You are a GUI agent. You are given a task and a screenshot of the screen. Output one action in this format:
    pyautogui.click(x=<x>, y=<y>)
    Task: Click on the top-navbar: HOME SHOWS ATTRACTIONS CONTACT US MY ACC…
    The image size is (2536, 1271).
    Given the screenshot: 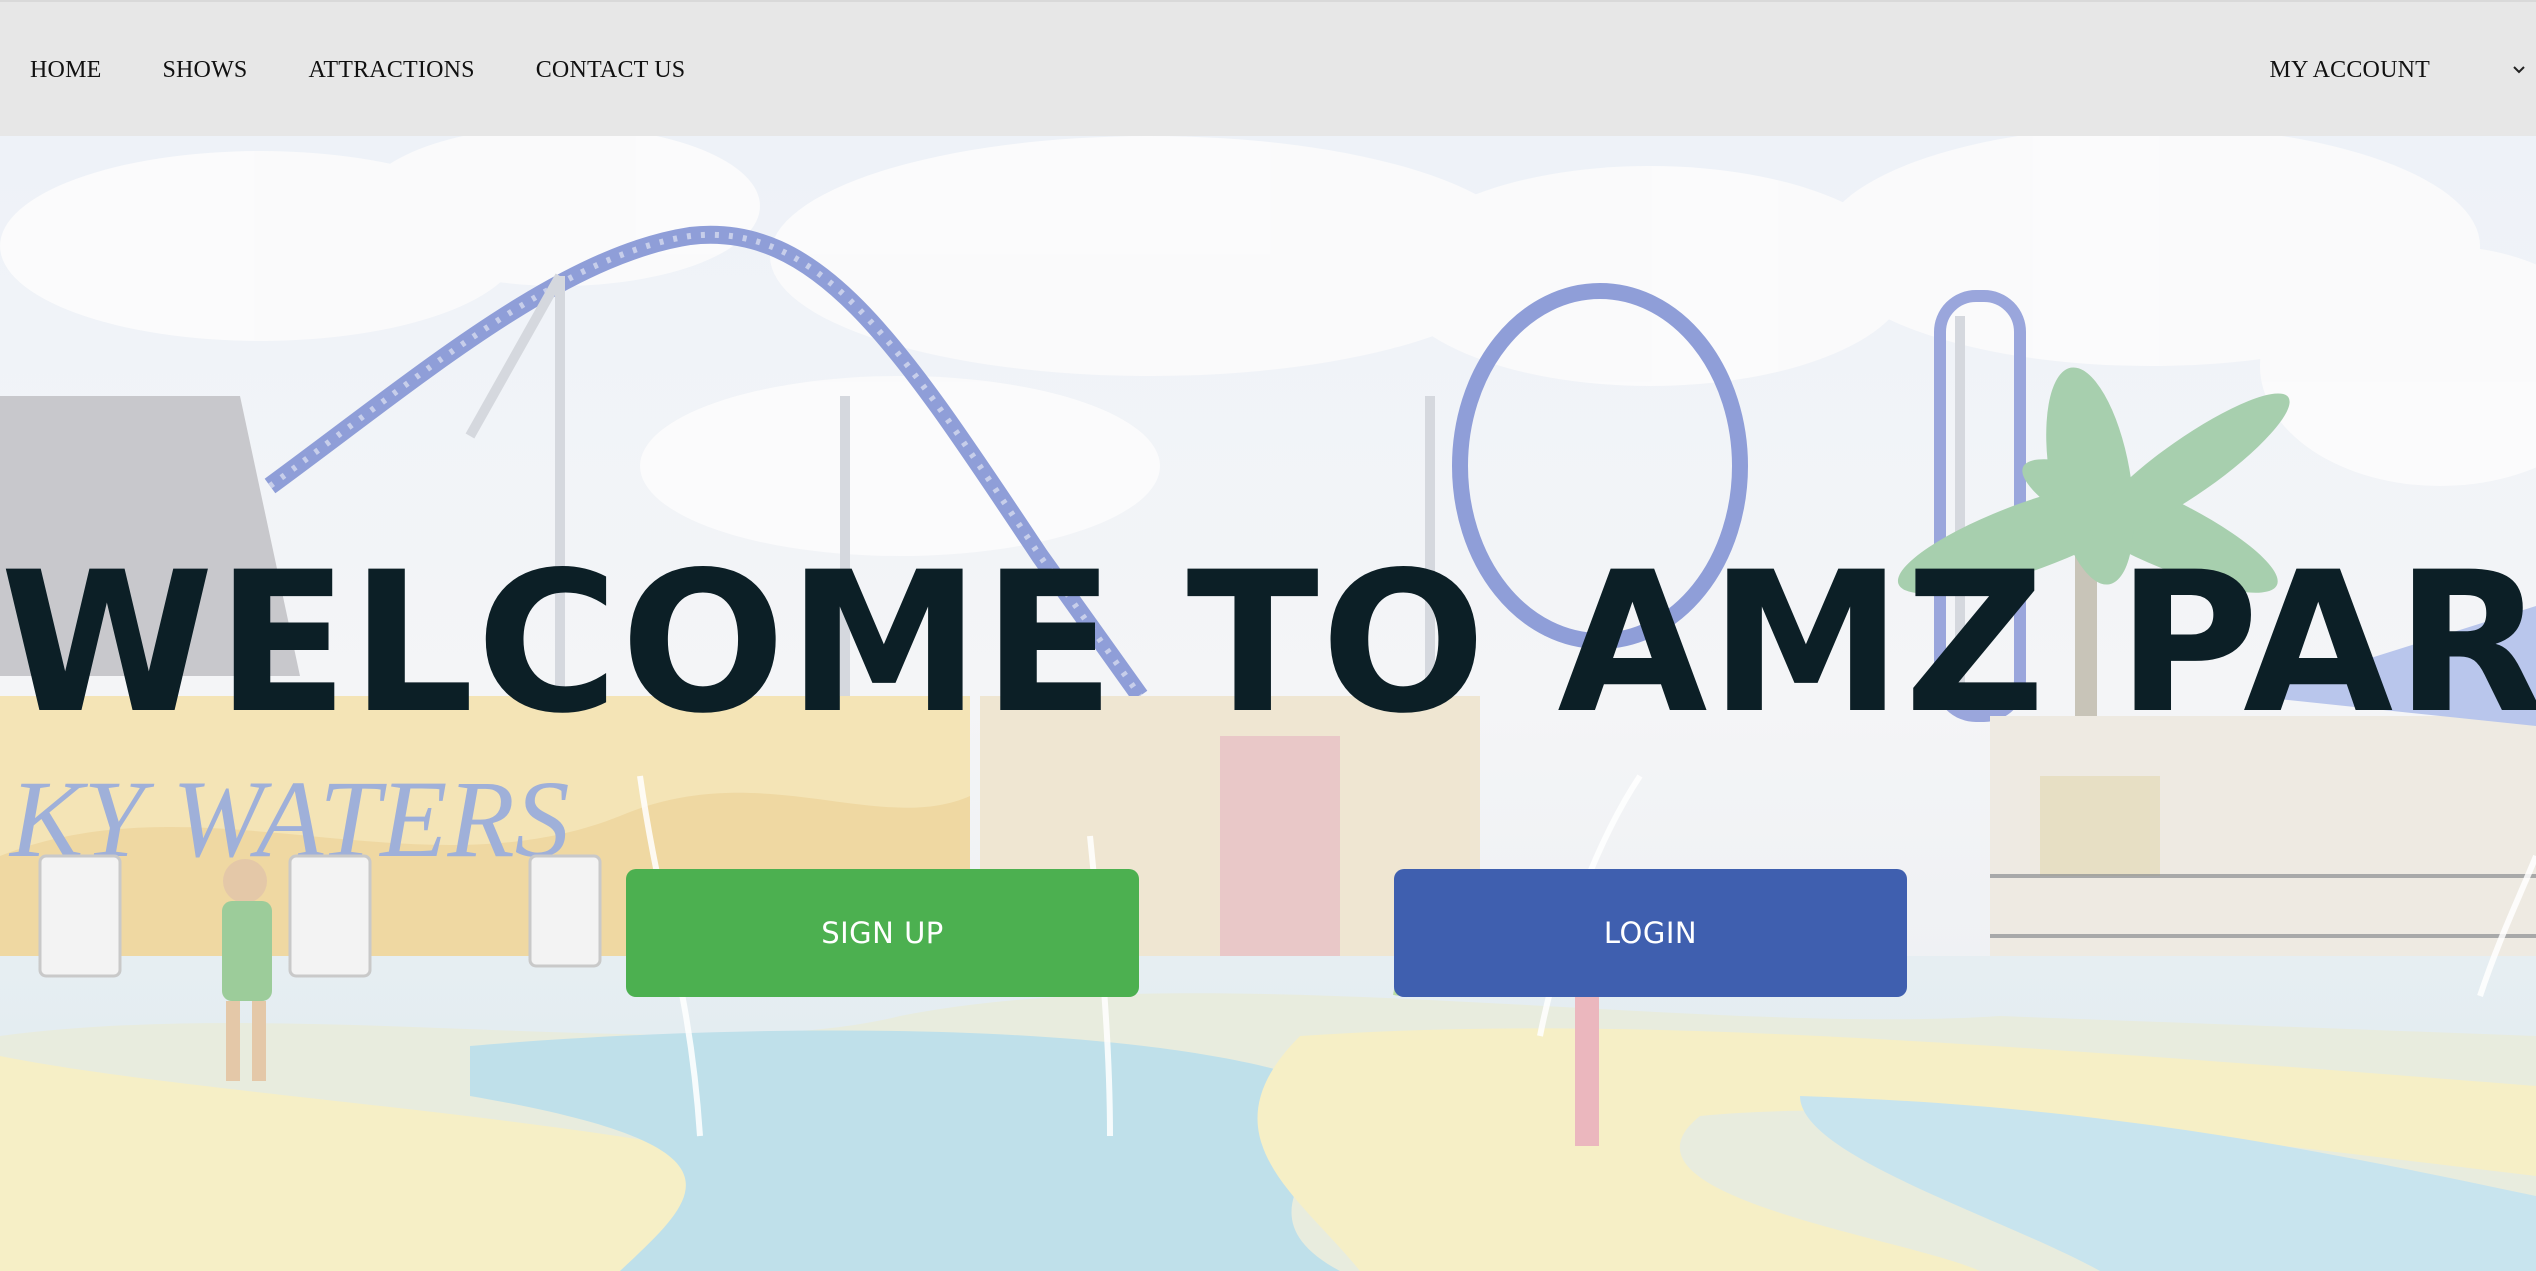 What is the action you would take?
    pyautogui.click(x=1268, y=68)
    